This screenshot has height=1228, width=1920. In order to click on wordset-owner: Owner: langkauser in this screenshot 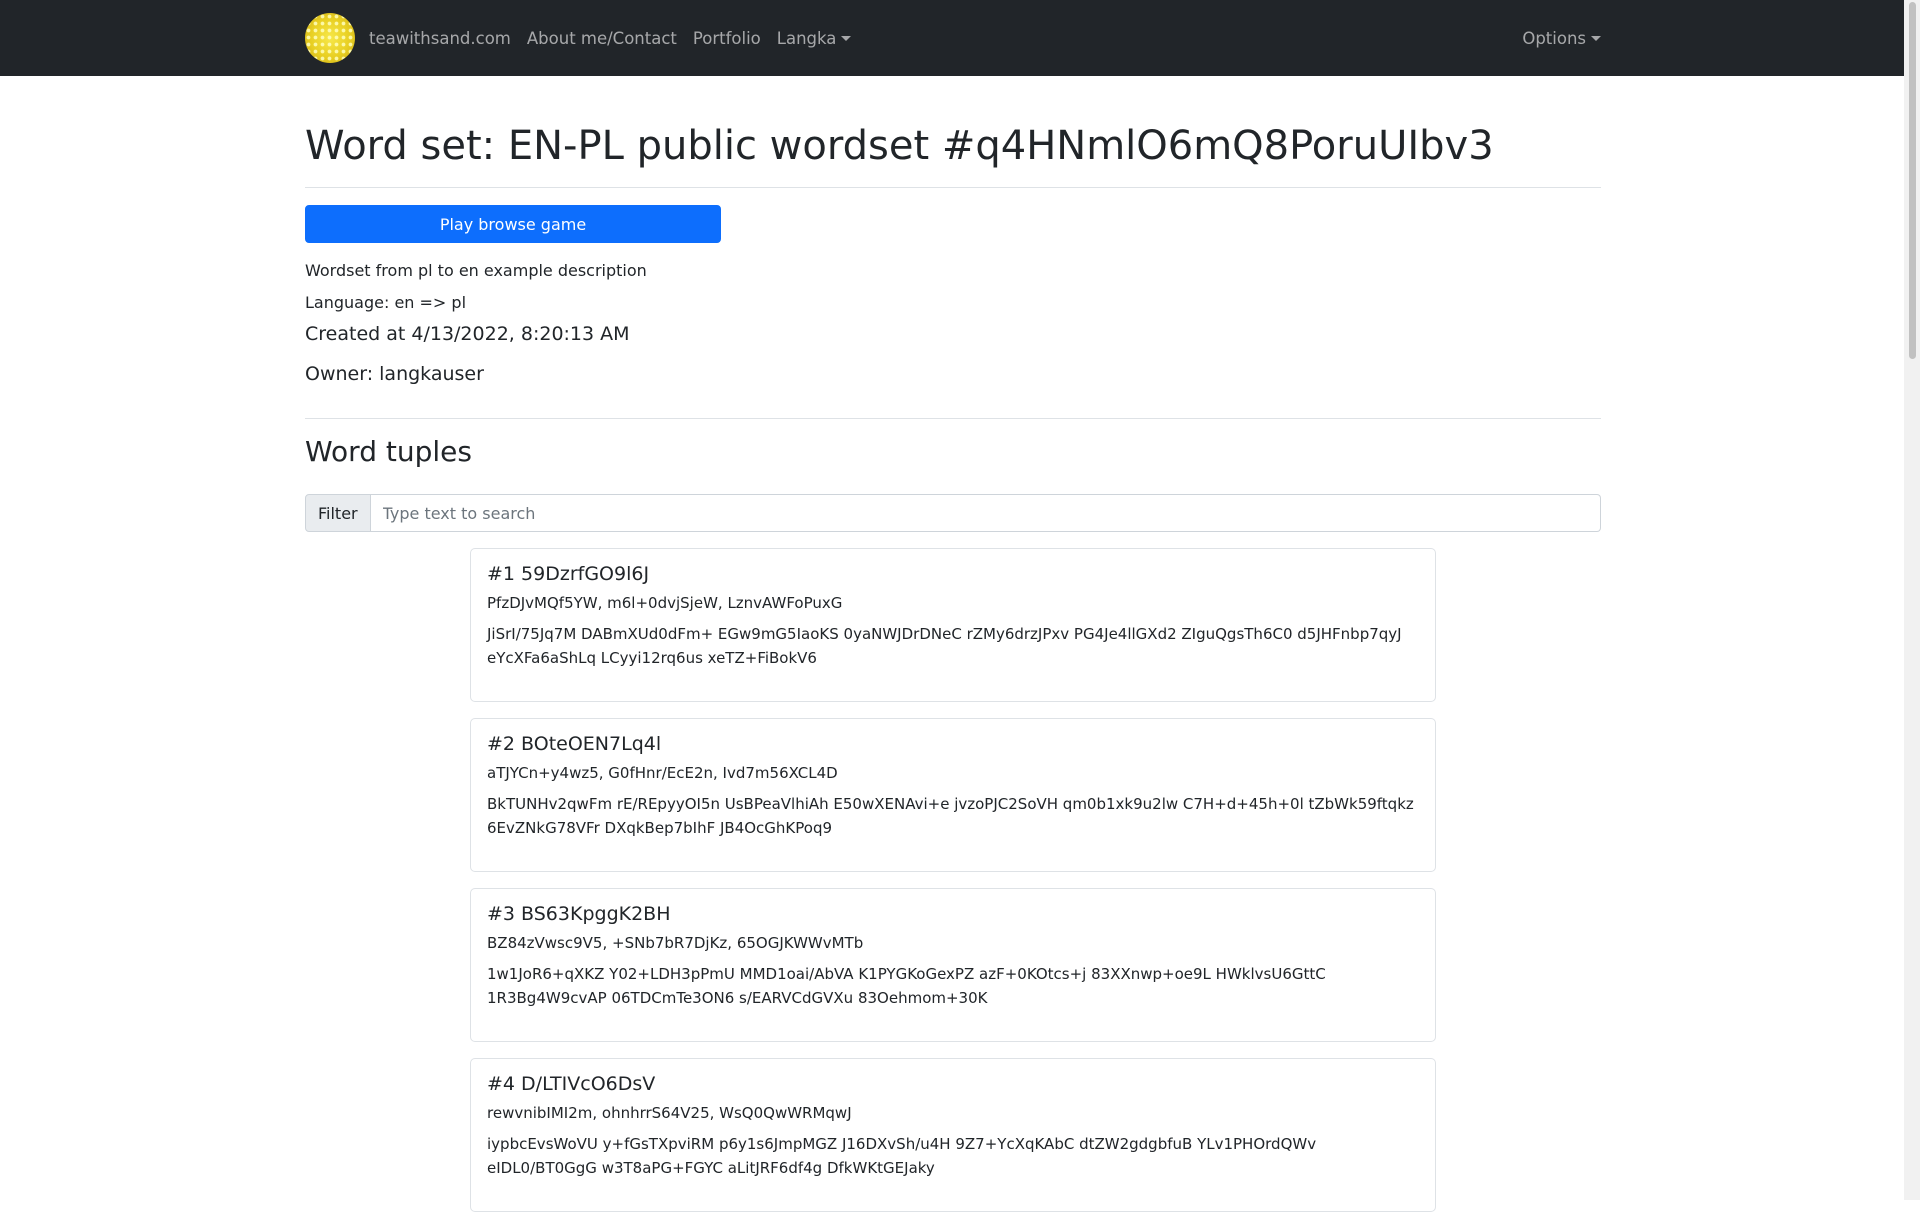, I will do `click(394, 374)`.